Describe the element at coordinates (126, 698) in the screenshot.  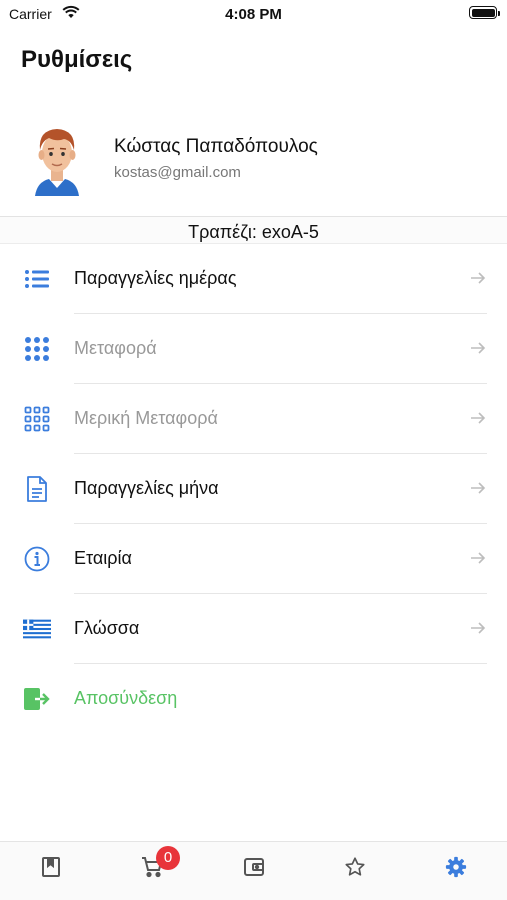
I see `menu-item-label: Αποσύνδεση` at that location.